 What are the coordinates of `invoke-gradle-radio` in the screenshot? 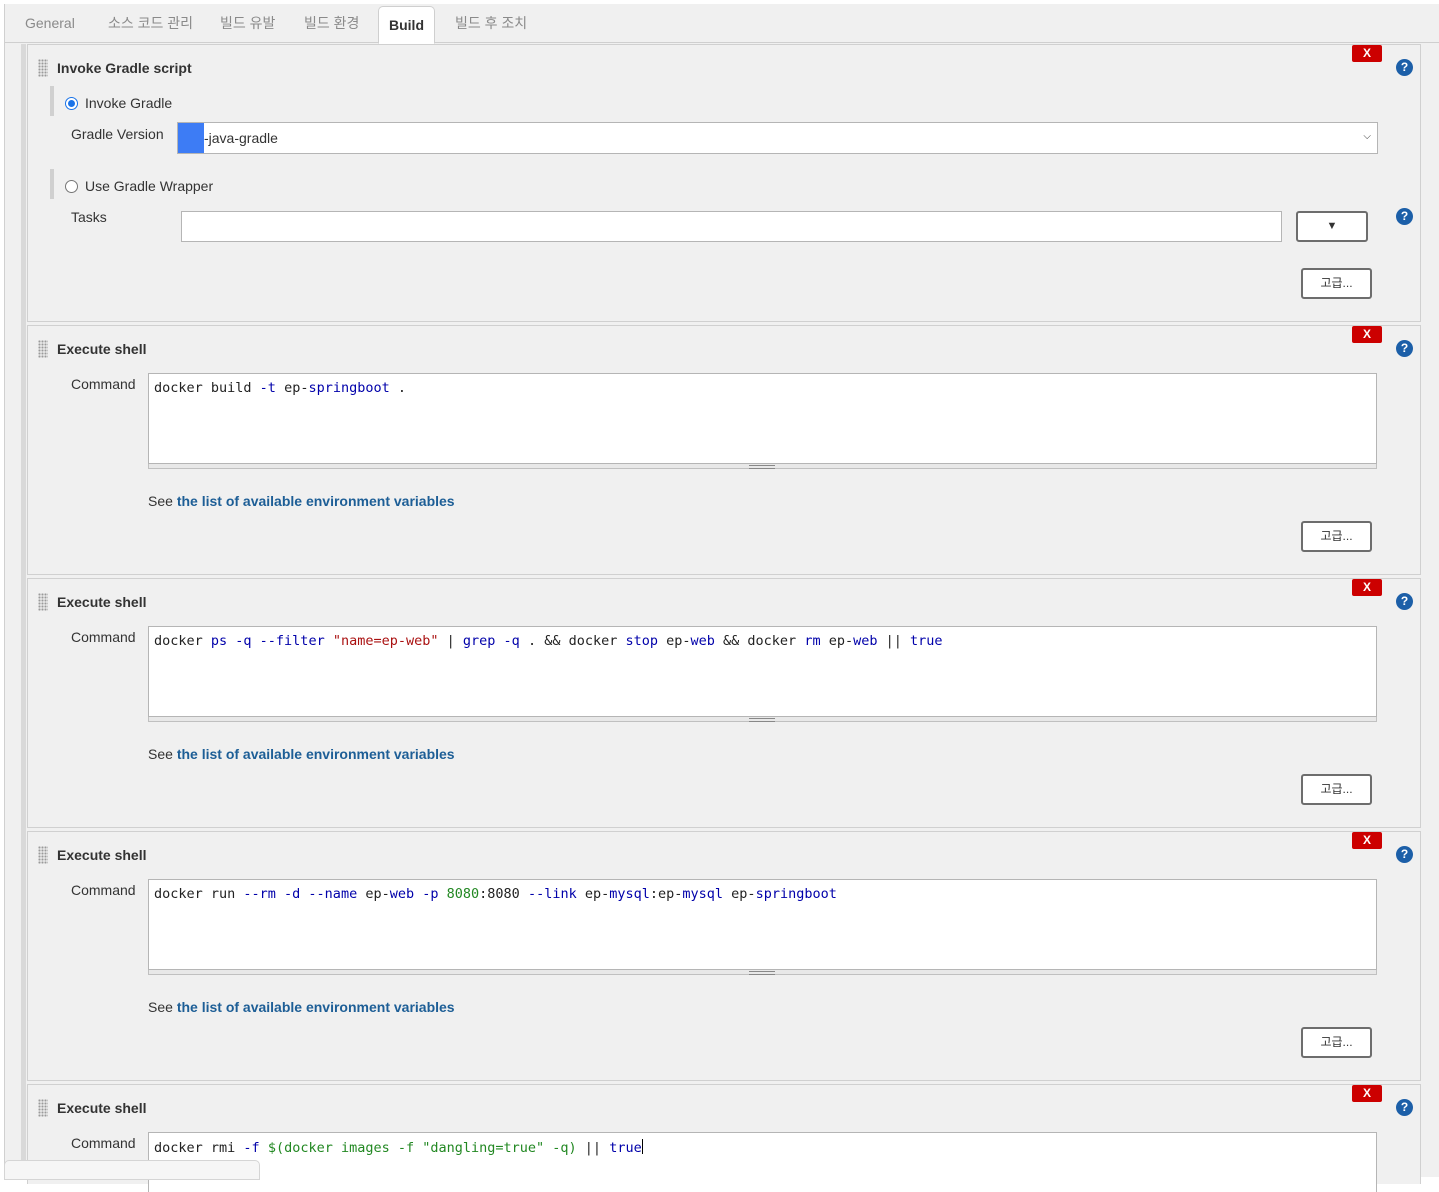 It's located at (71, 103).